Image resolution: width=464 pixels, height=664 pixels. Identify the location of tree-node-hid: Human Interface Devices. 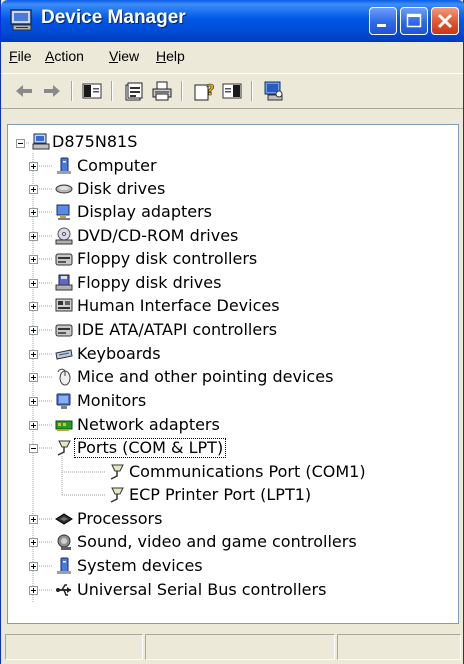
(233, 306).